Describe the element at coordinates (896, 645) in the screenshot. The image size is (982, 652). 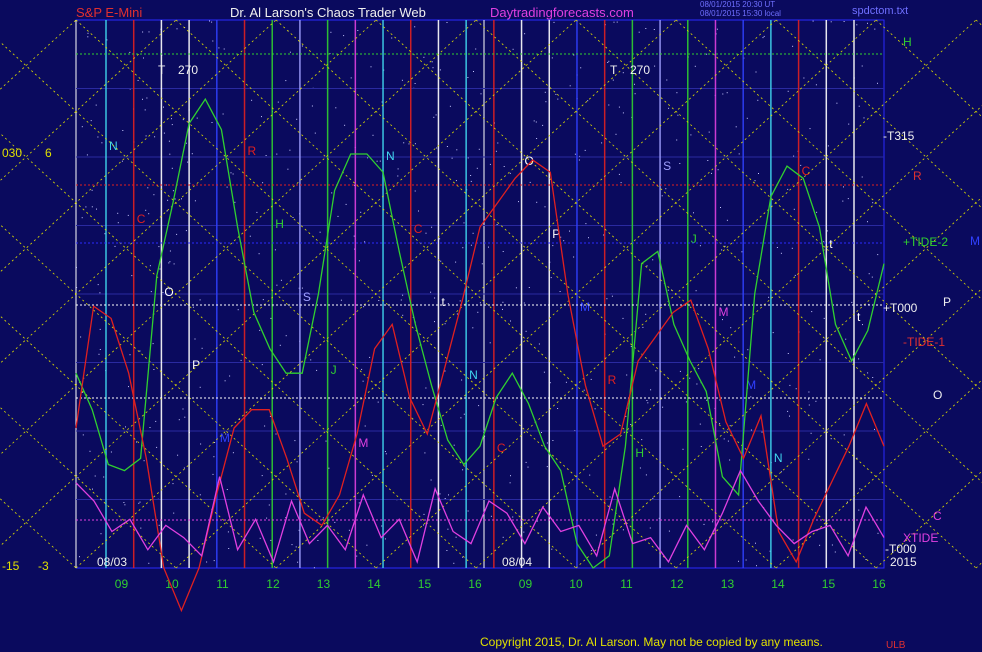
I see `copyright-corner: ULB` at that location.